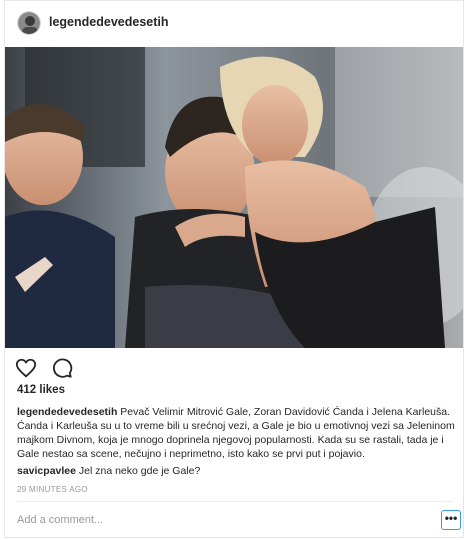 The width and height of the screenshot is (468, 540). Describe the element at coordinates (109, 22) in the screenshot. I see `header-username: legendedevedesetih` at that location.